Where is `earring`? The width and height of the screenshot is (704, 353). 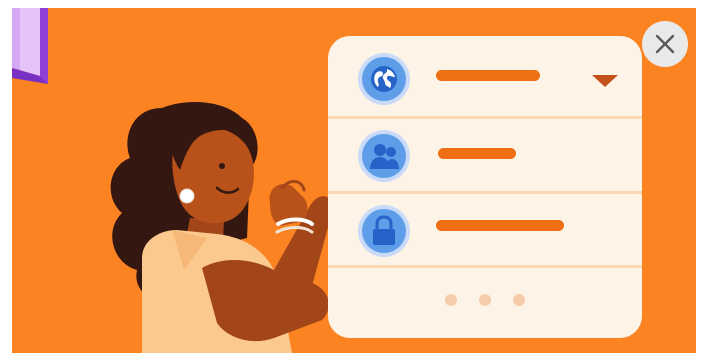
earring is located at coordinates (187, 196).